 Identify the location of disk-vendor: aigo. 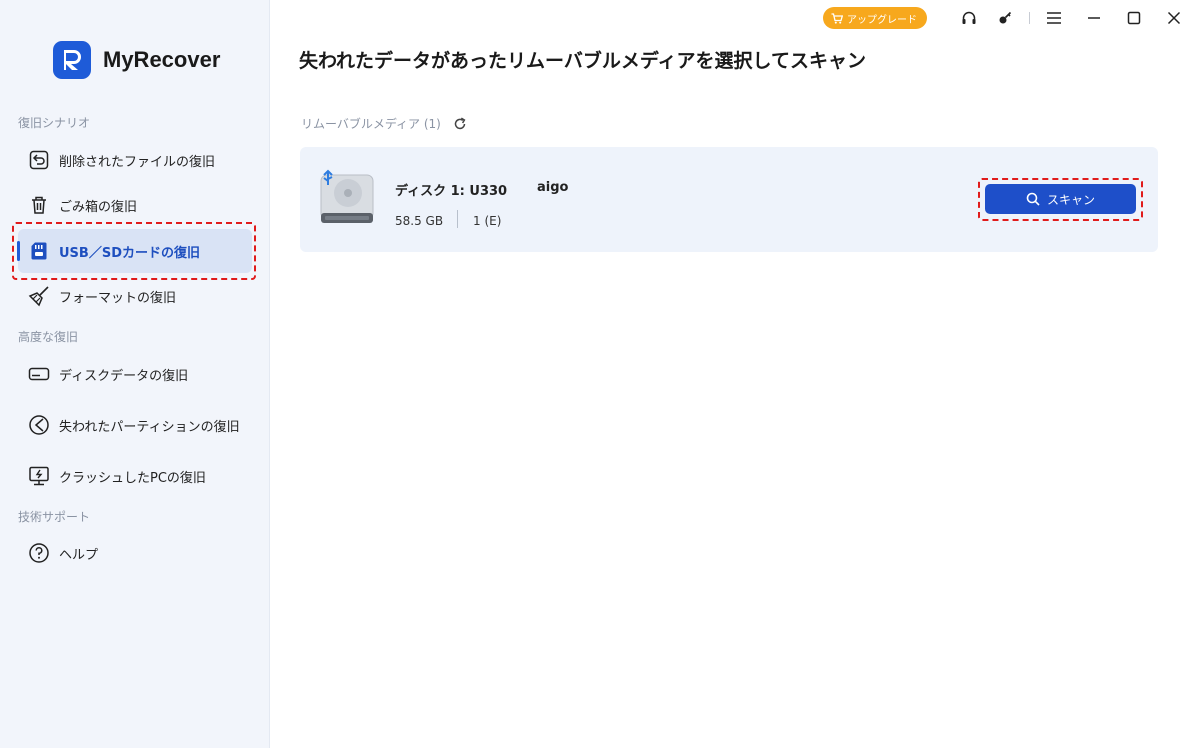
(553, 187).